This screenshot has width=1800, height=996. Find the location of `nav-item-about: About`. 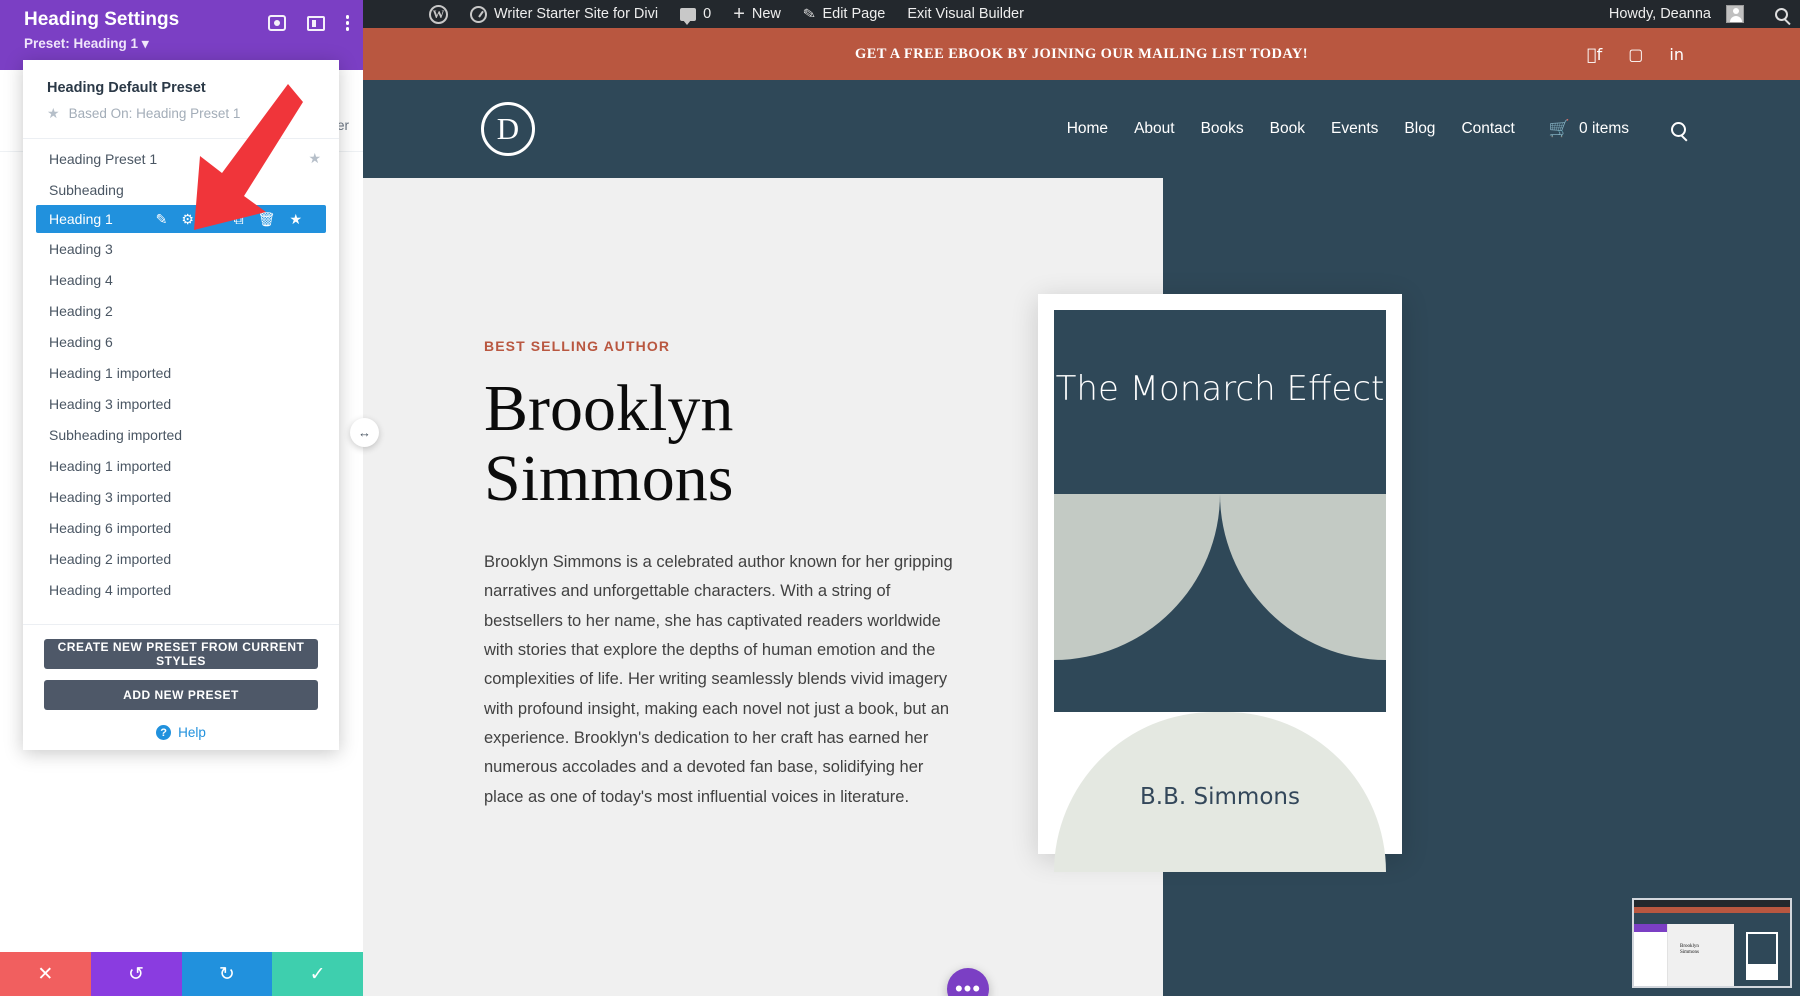

nav-item-about: About is located at coordinates (1154, 129).